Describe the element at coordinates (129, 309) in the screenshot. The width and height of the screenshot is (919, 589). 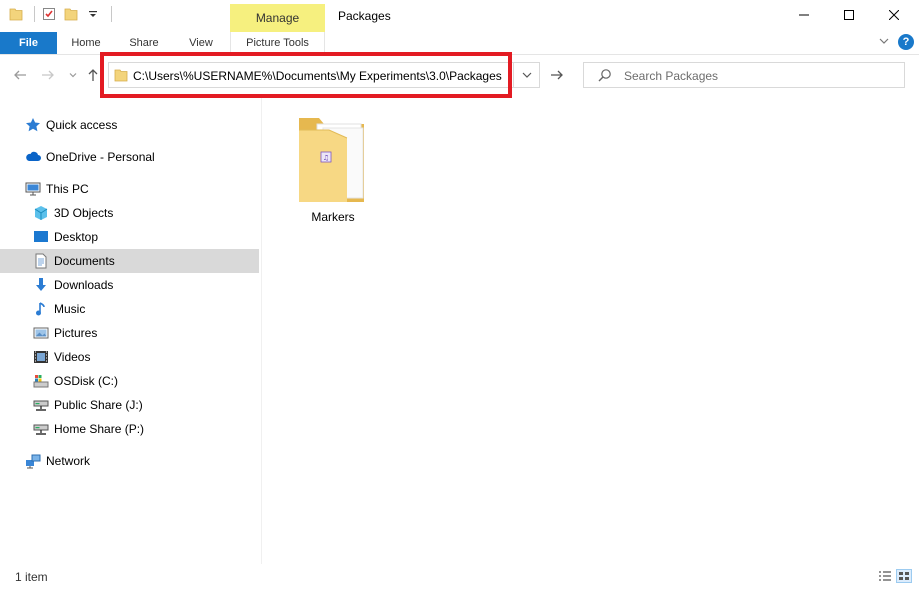
I see `sidebar-item-music: Music` at that location.